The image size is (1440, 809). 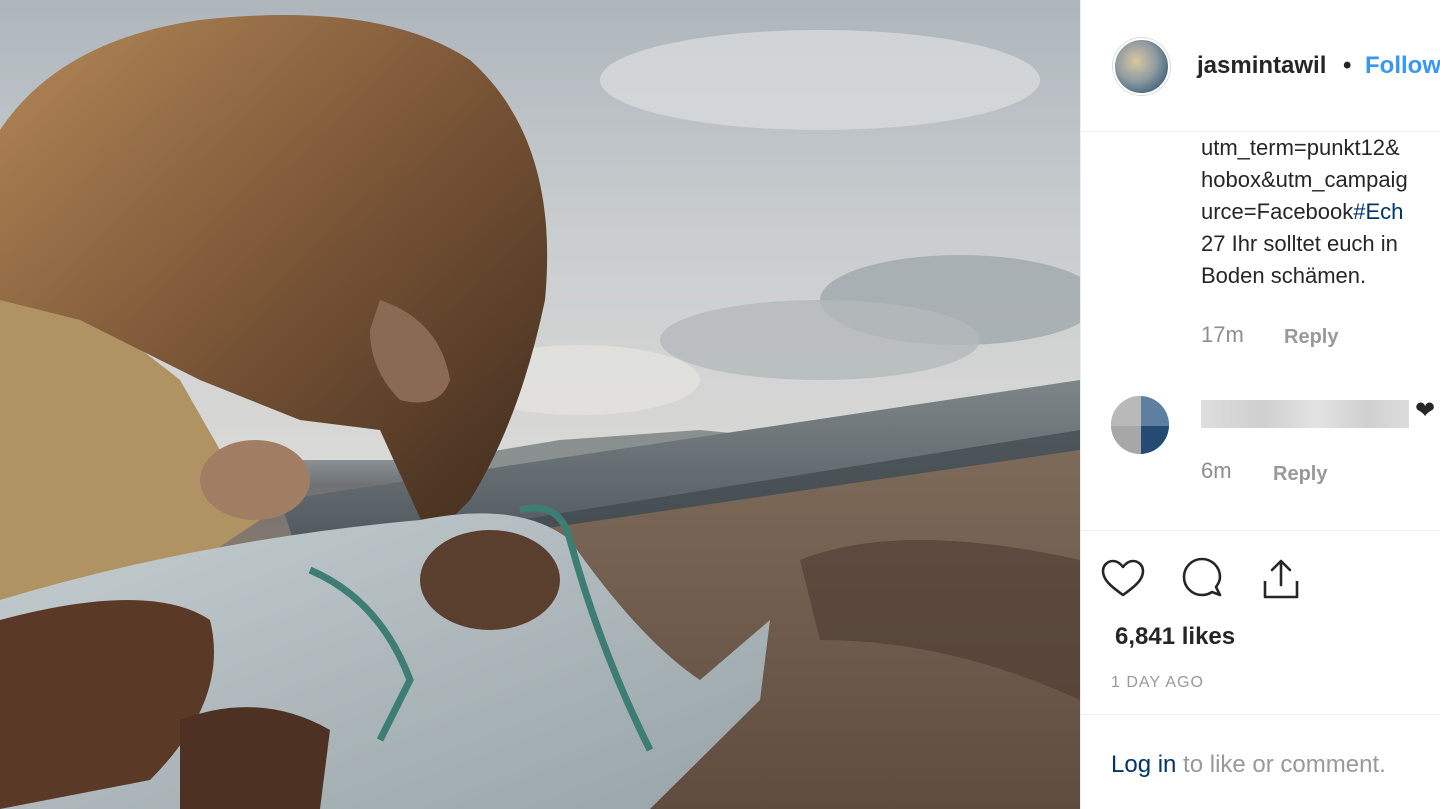 What do you see at coordinates (1260, 622) in the screenshot?
I see `post-actions: 6,841 likes 1 DAY AGO` at bounding box center [1260, 622].